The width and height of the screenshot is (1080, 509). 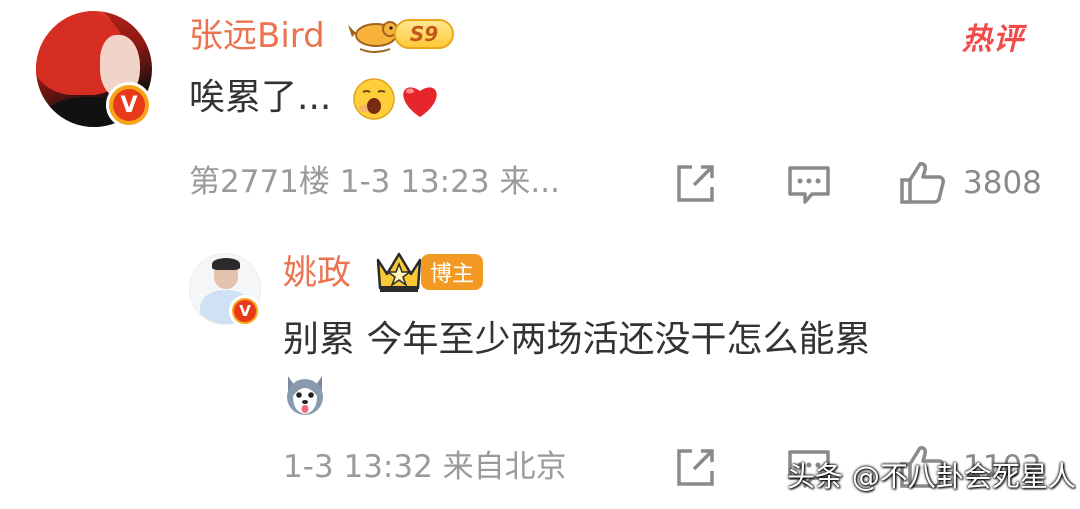 I want to click on crown-icon, so click(x=399, y=272).